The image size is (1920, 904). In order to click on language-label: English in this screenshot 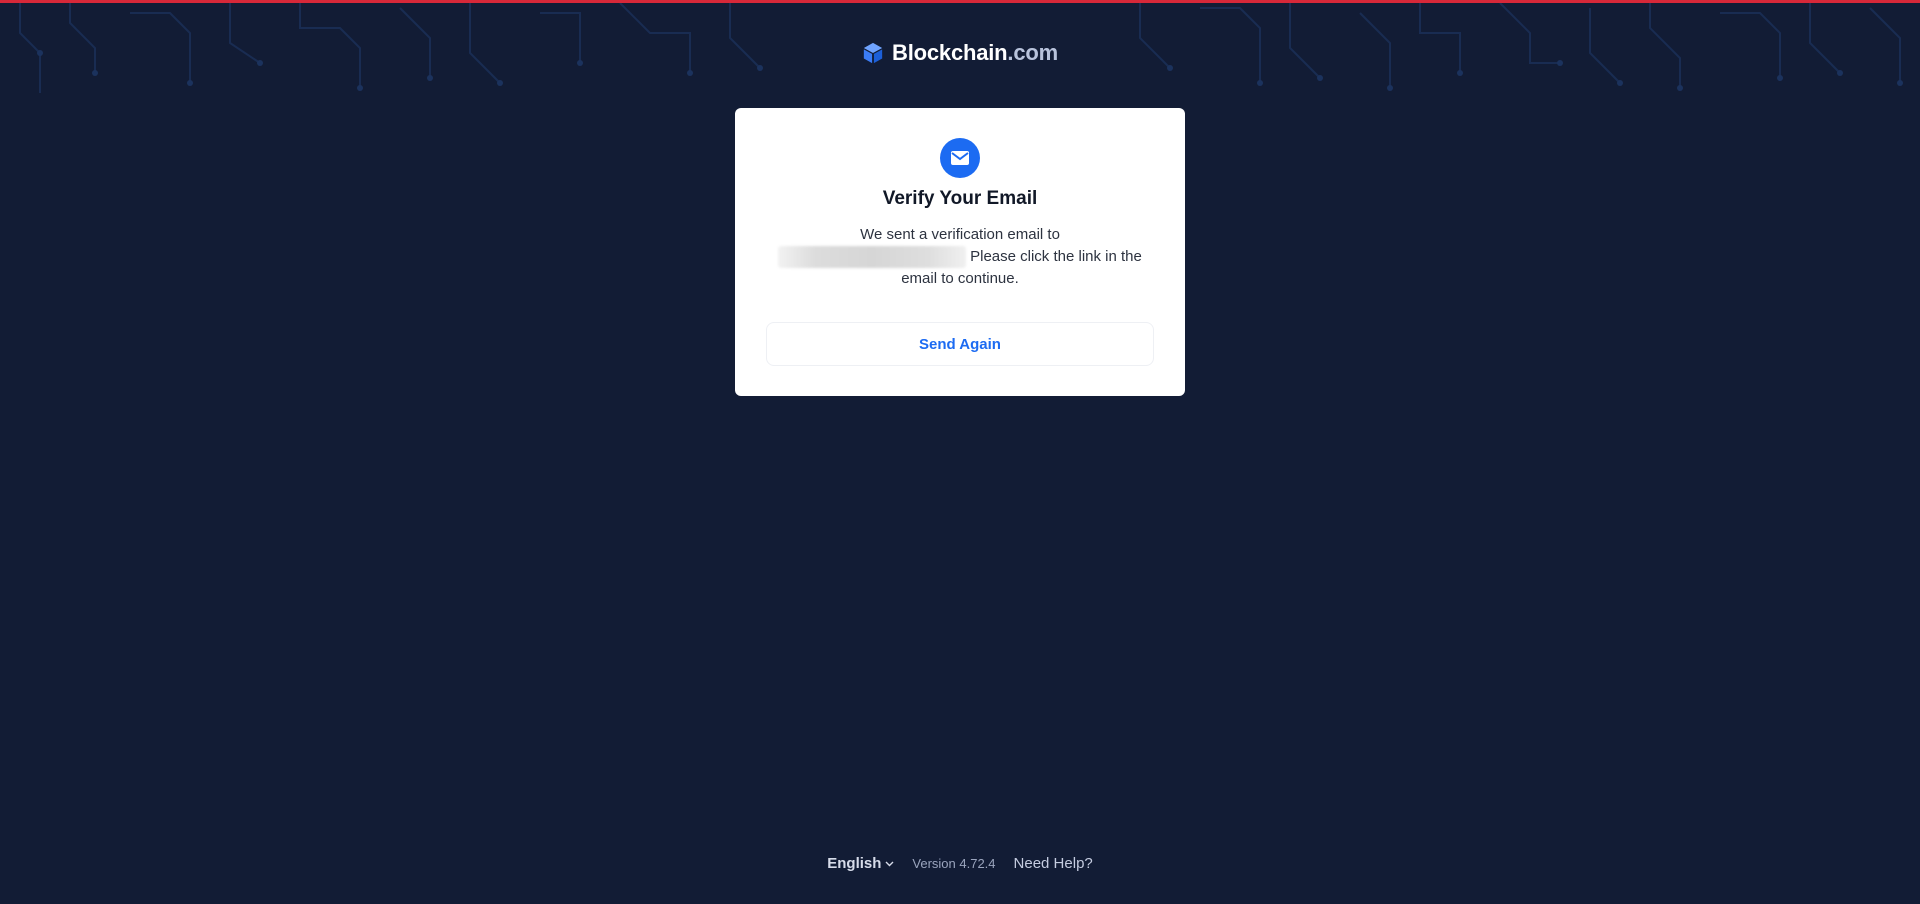, I will do `click(854, 863)`.